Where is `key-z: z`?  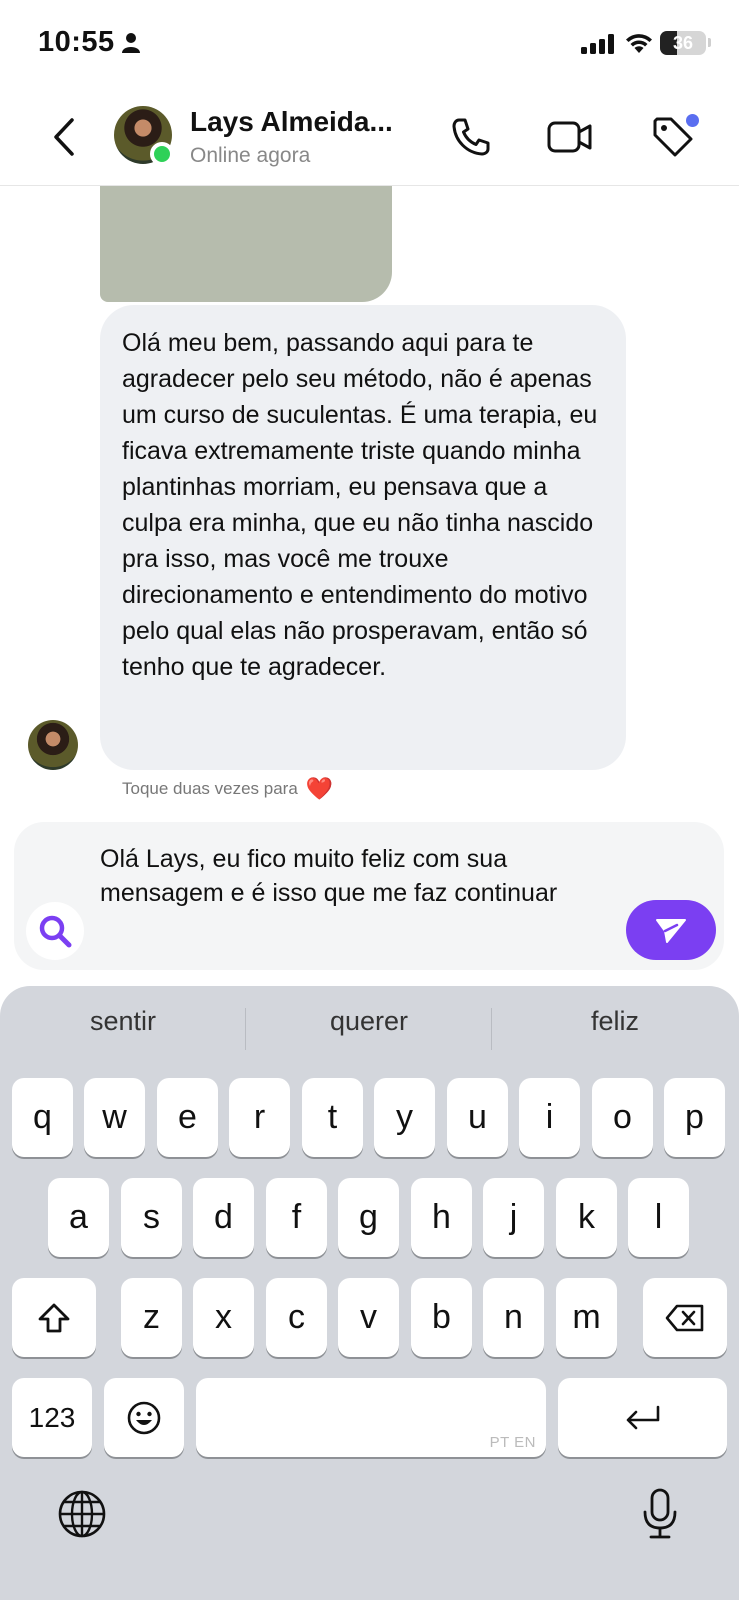
key-z: z is located at coordinates (151, 1317).